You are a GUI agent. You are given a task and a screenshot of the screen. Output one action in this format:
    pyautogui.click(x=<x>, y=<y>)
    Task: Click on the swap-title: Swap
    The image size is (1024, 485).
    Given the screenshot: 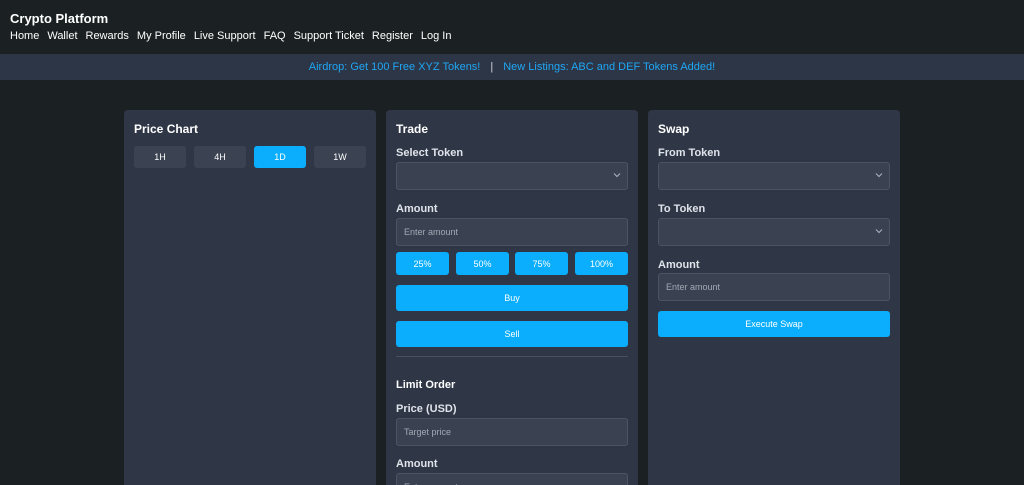 What is the action you would take?
    pyautogui.click(x=674, y=129)
    